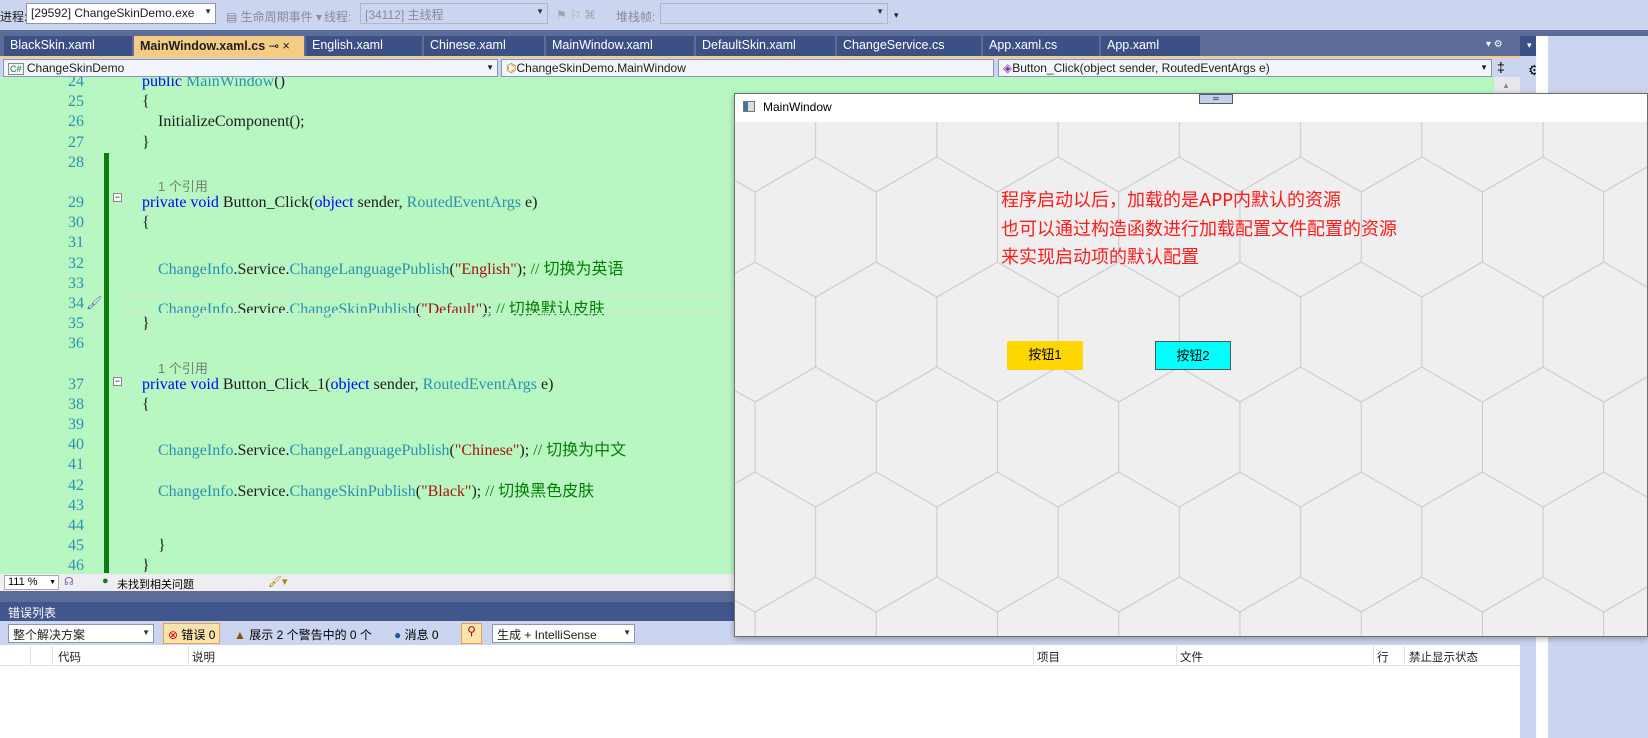 Image resolution: width=1648 pixels, height=738 pixels. What do you see at coordinates (76, 505) in the screenshot?
I see `line-number: 43` at bounding box center [76, 505].